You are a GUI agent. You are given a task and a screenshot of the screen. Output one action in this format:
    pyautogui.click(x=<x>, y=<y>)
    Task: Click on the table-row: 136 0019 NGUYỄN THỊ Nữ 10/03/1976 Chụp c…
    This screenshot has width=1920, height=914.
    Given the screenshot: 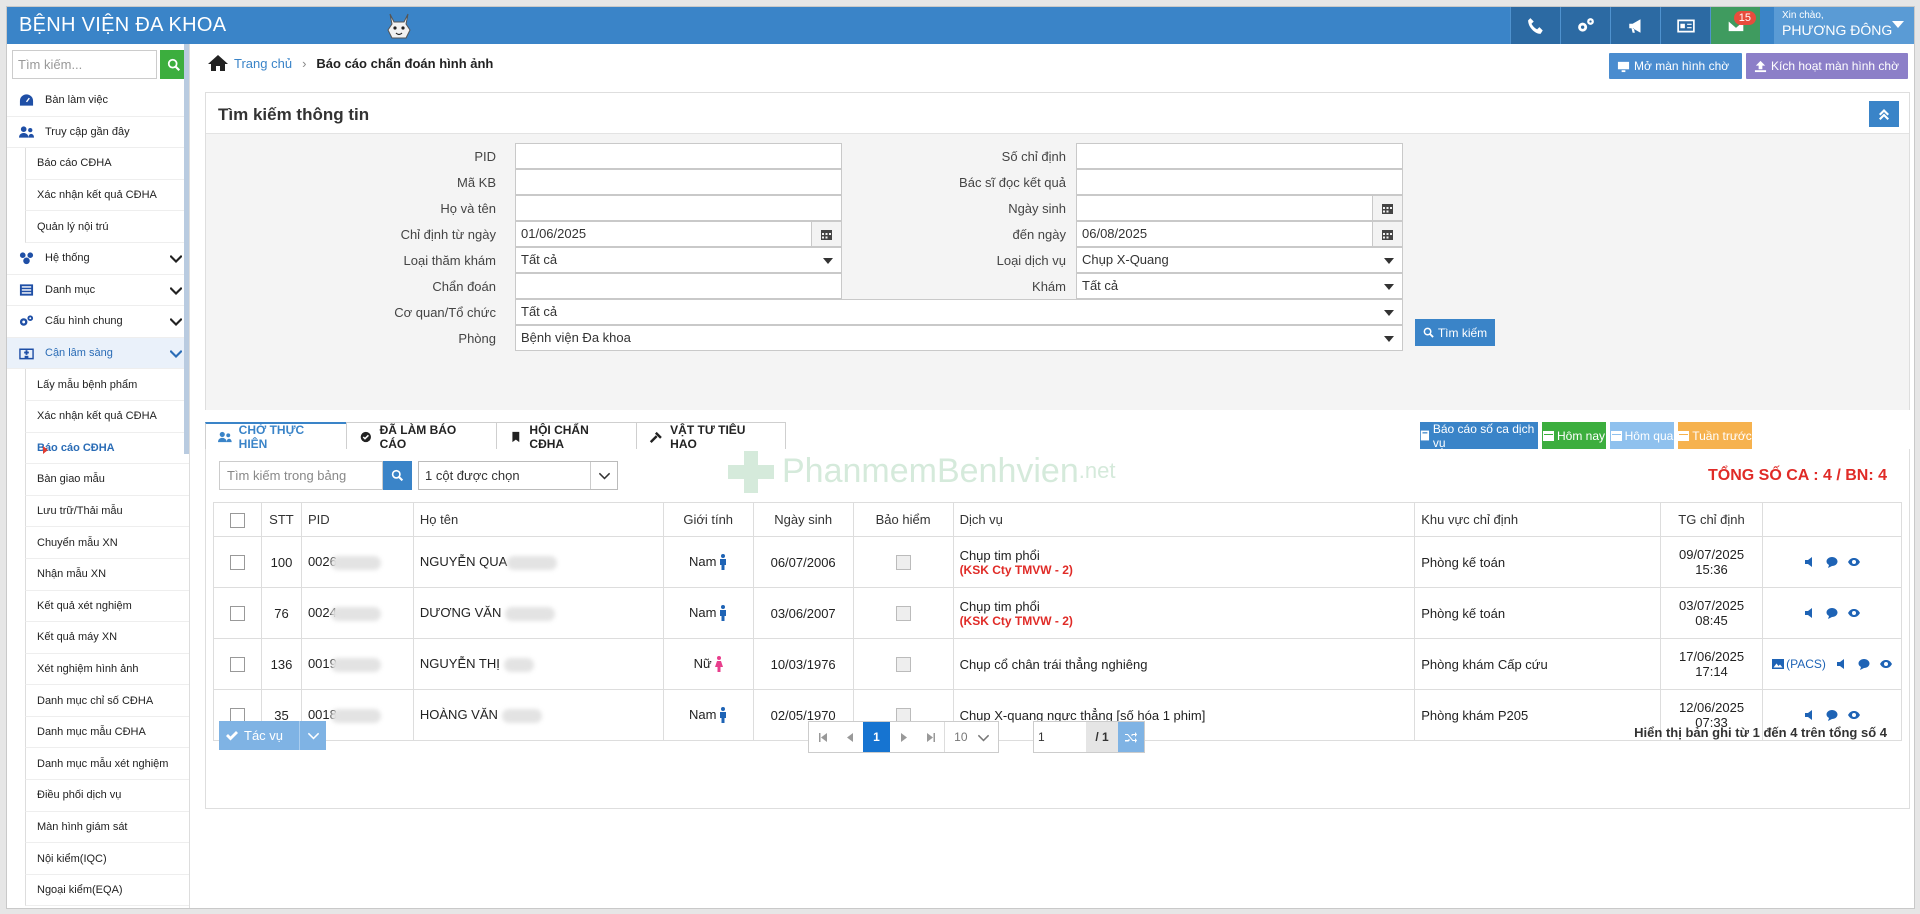 What is the action you would take?
    pyautogui.click(x=1057, y=664)
    